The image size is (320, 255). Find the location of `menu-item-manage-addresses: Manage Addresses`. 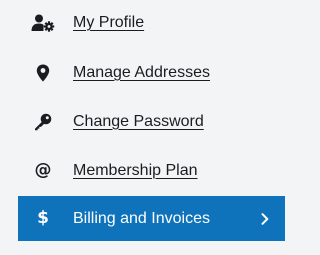

menu-item-manage-addresses: Manage Addresses is located at coordinates (151, 72).